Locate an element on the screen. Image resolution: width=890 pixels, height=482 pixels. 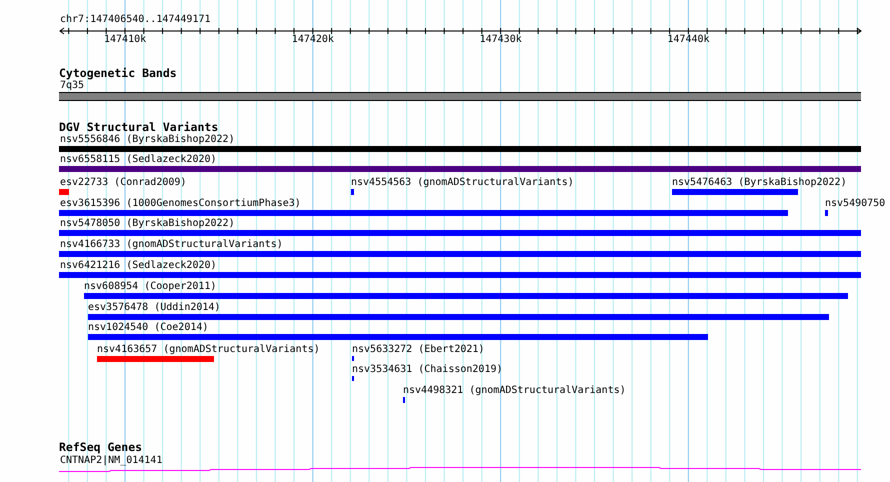
track-title: RefSeq Genes is located at coordinates (100, 447).